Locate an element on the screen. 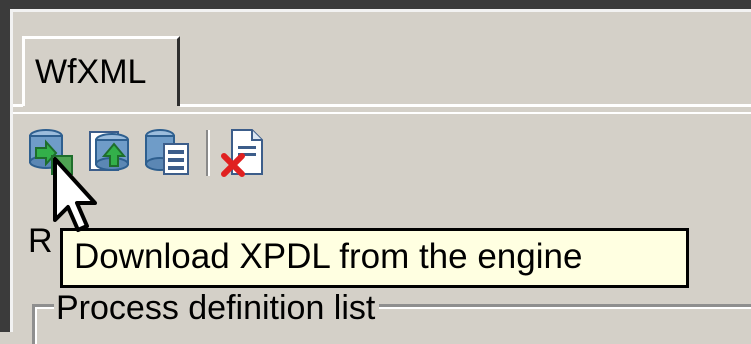  window-frame-top is located at coordinates (375, 4).